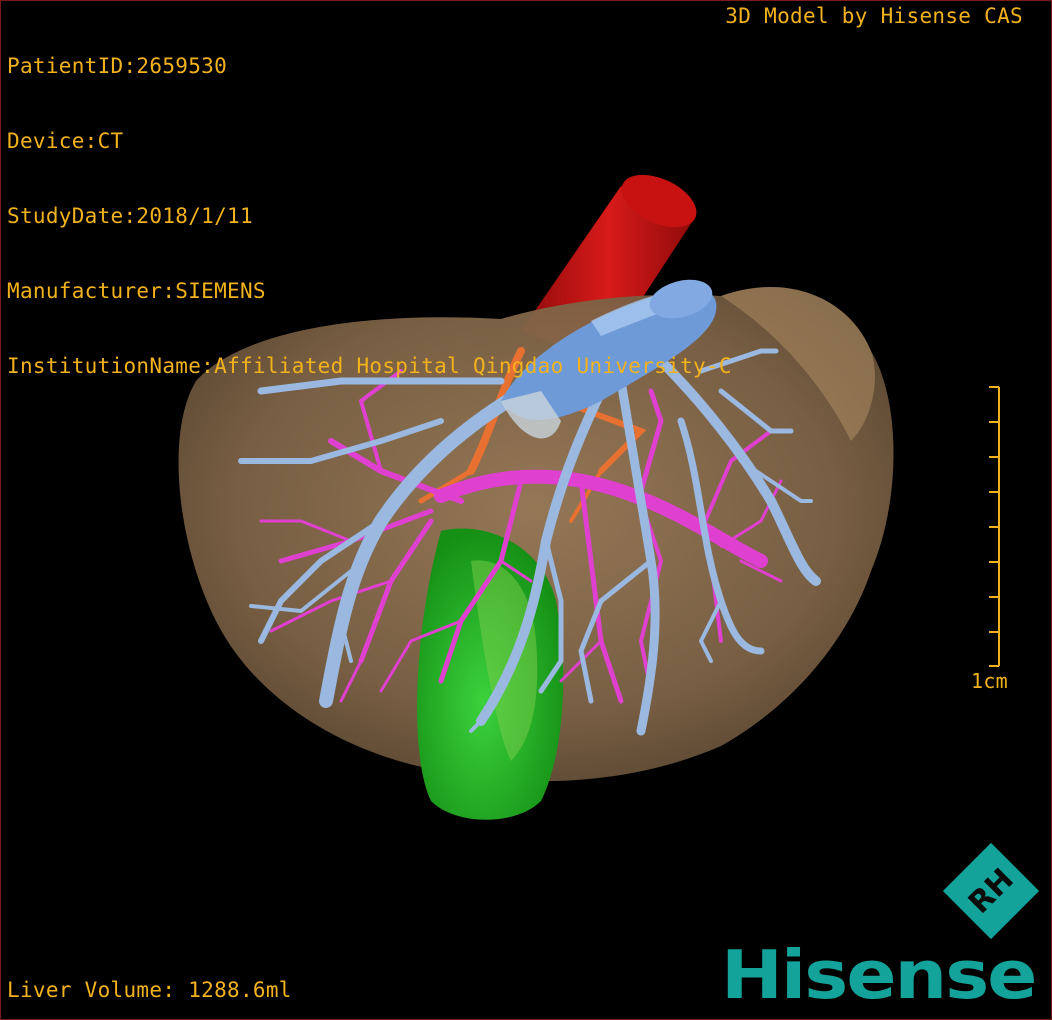  What do you see at coordinates (130, 216) in the screenshot?
I see `study-date: StudyDate:2018/1/11` at bounding box center [130, 216].